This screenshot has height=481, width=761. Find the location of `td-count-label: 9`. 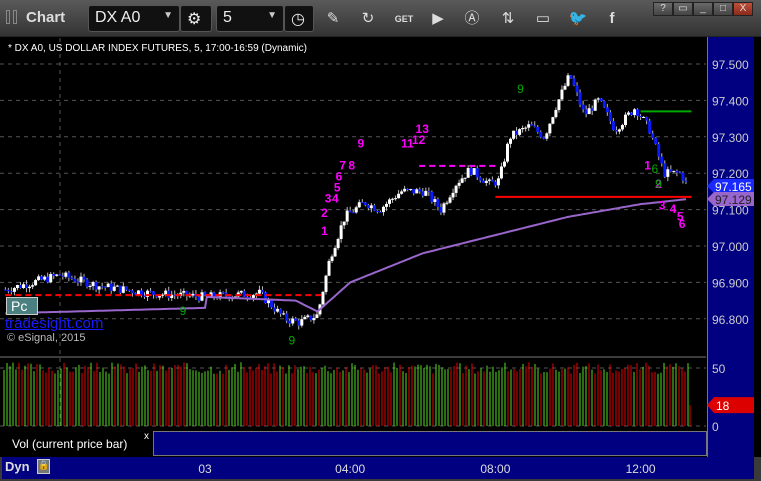

td-count-label: 9 is located at coordinates (360, 144).